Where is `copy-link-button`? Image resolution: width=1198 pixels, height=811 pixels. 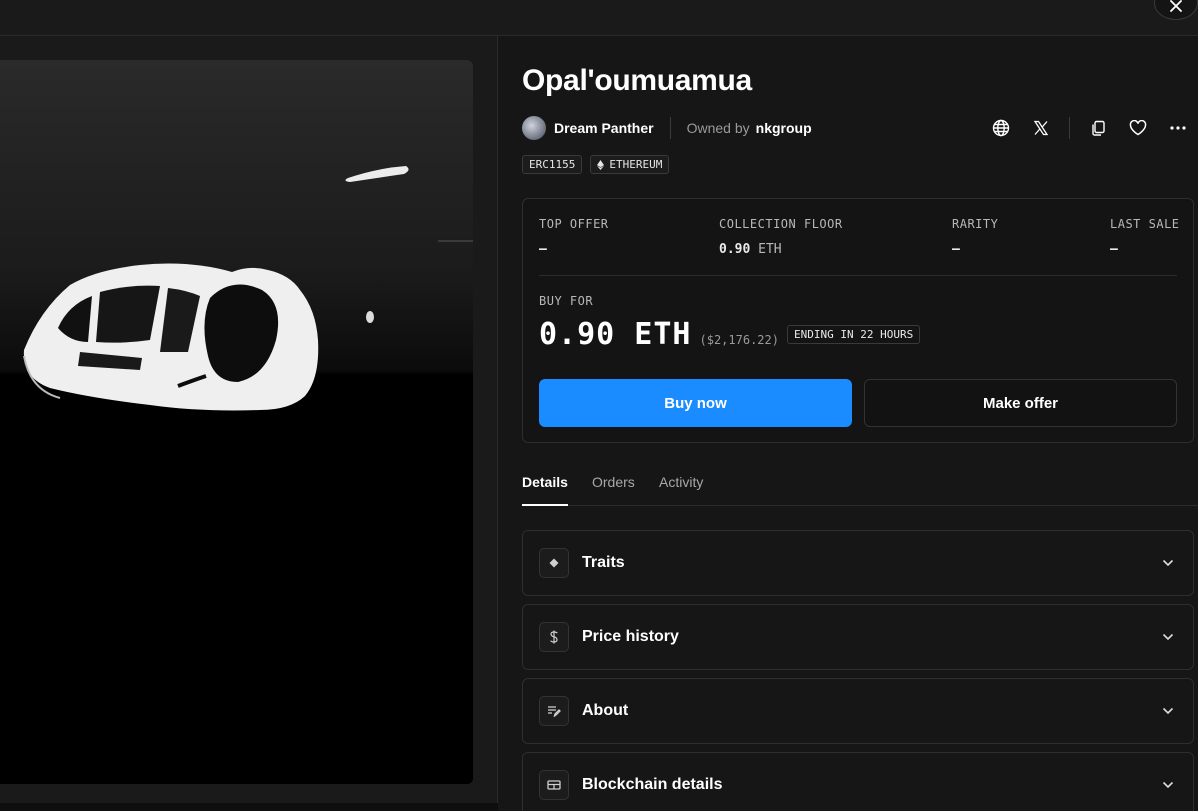 copy-link-button is located at coordinates (1098, 128).